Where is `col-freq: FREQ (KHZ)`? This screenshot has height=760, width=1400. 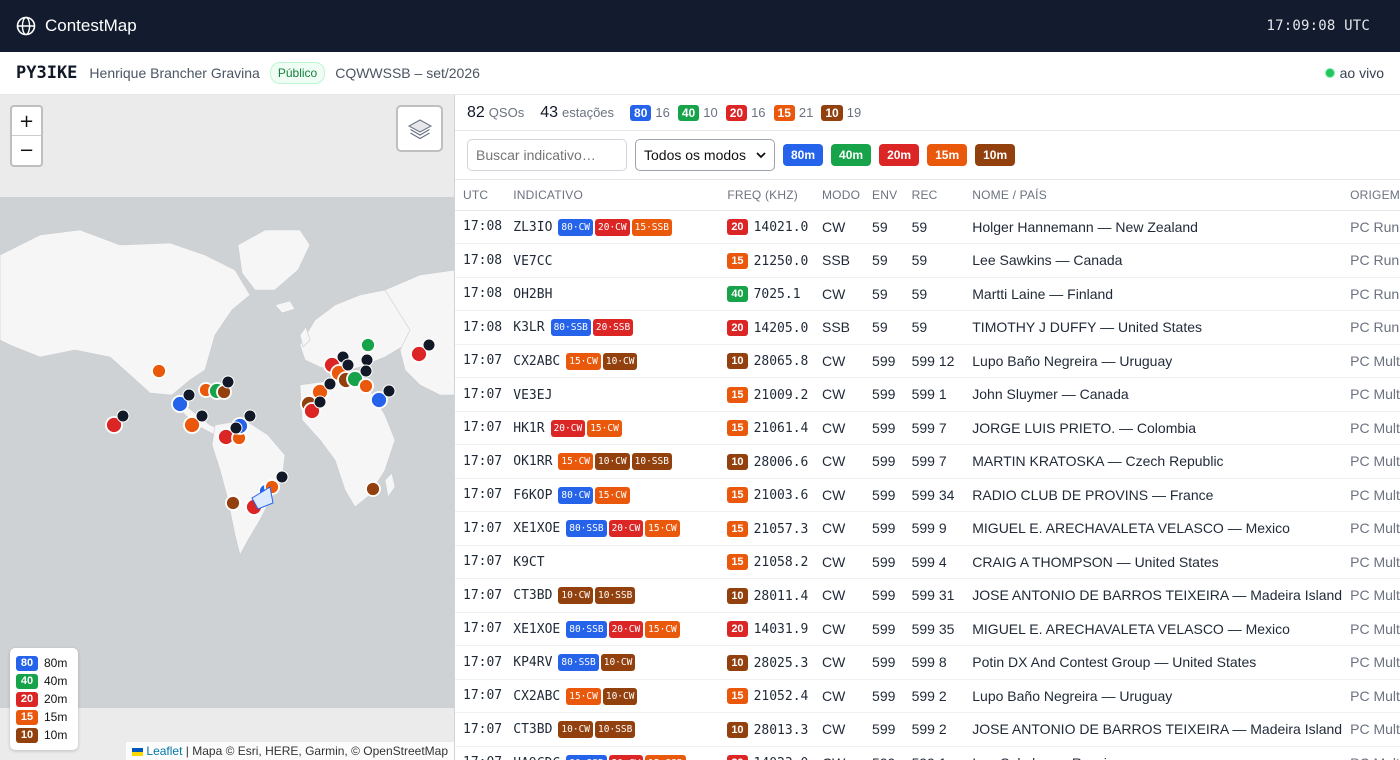
col-freq: FREQ (KHZ) is located at coordinates (766, 195).